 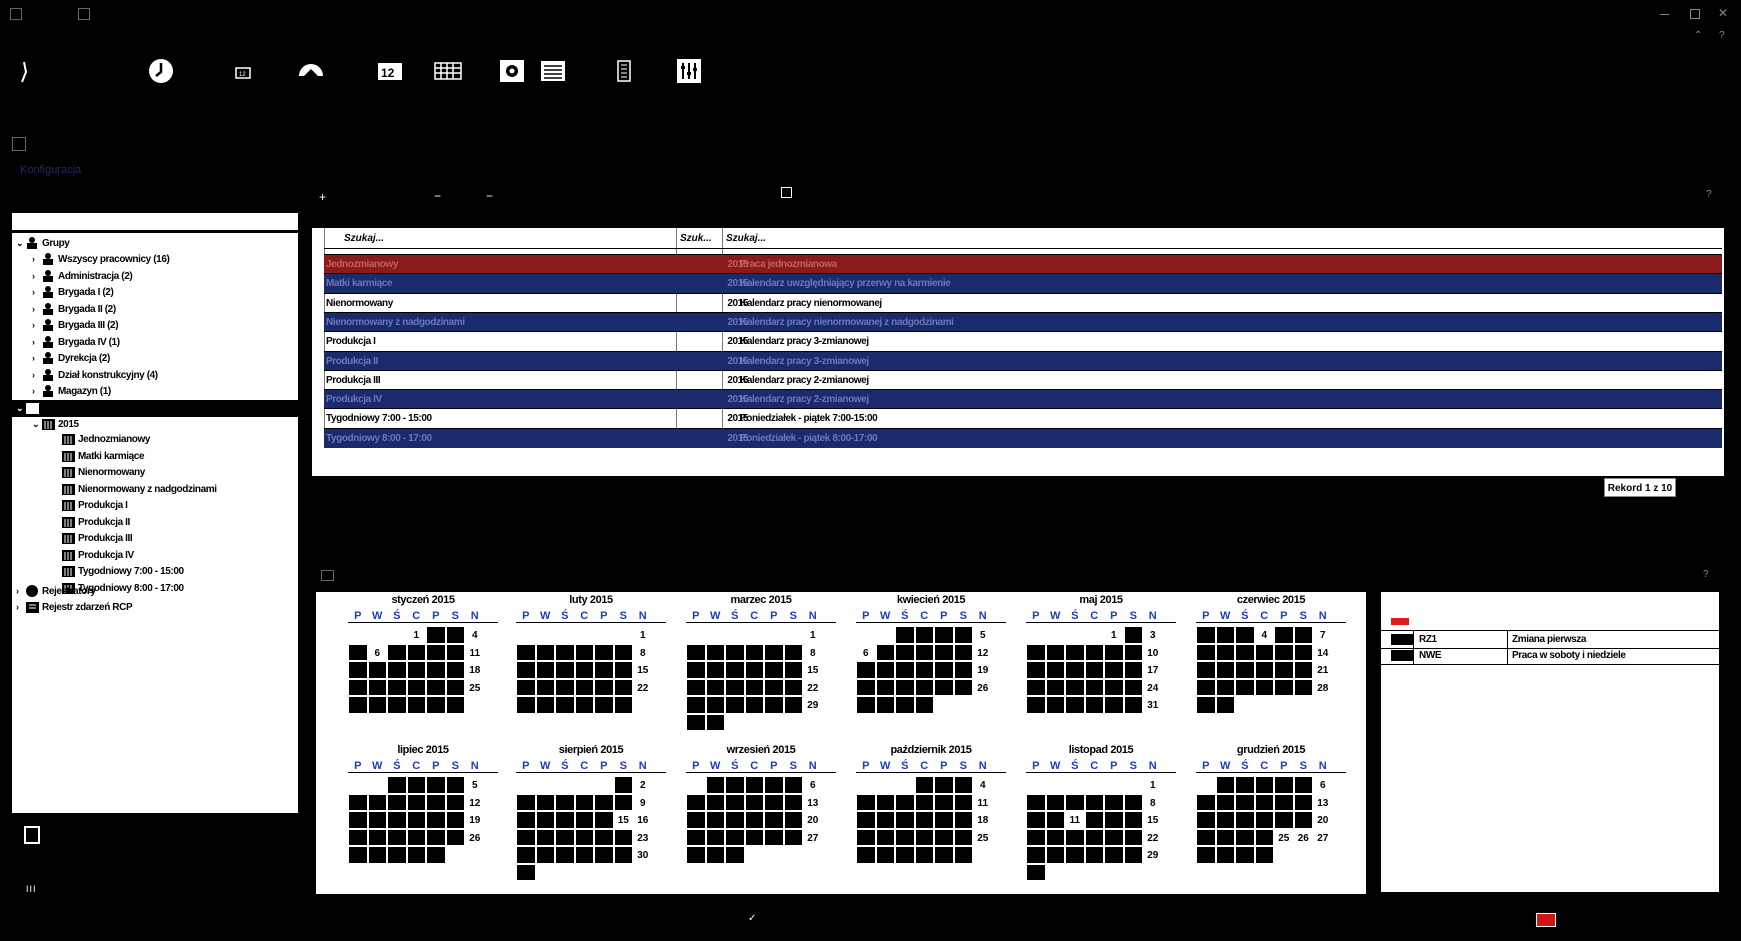 I want to click on tree-group-item: › Brygada I (2), so click(x=73, y=292).